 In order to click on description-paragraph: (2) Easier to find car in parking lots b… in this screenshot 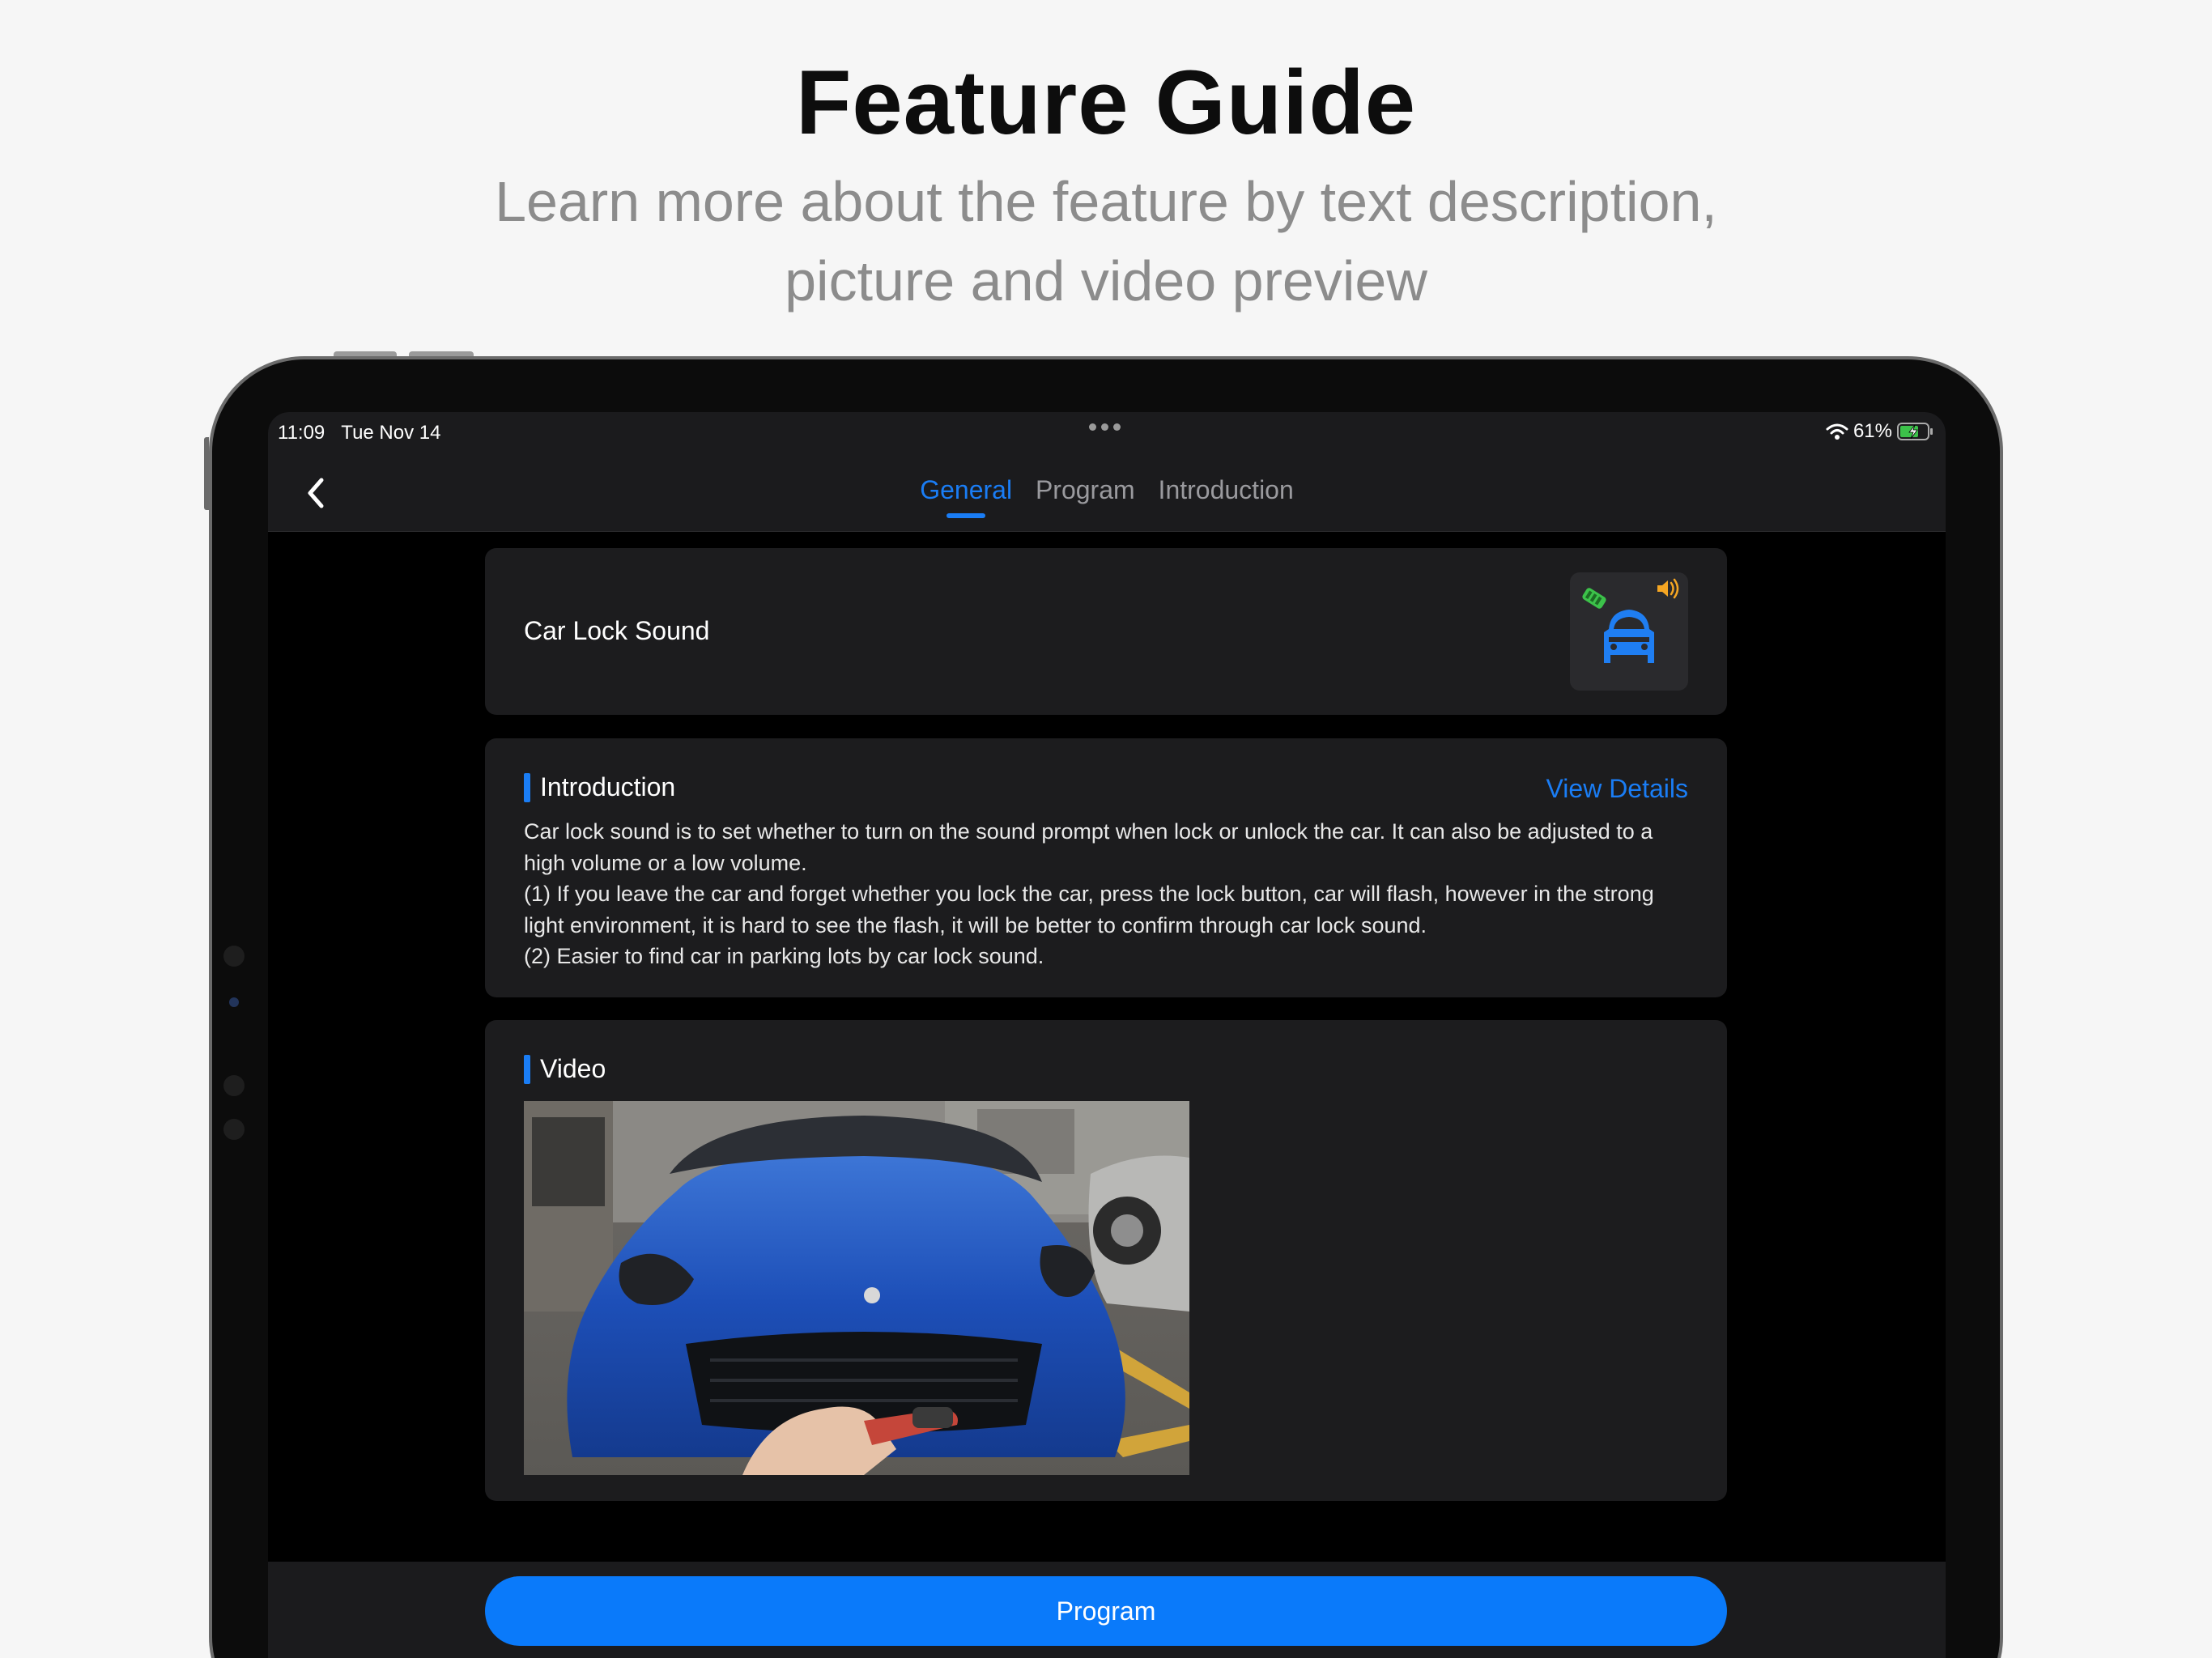, I will do `click(784, 956)`.